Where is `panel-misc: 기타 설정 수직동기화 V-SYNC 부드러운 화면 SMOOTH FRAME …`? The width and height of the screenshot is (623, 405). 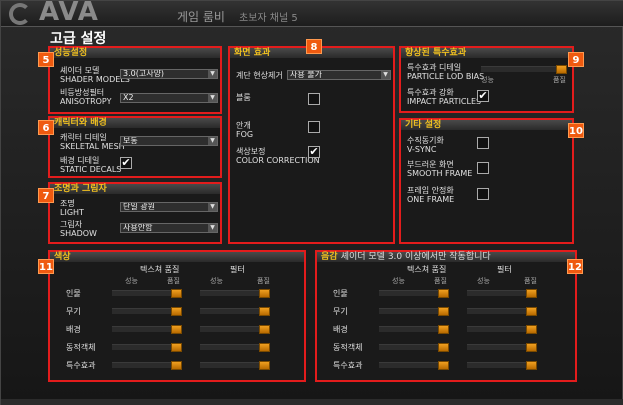
panel-misc: 기타 설정 수직동기화 V-SYNC 부드러운 화면 SMOOTH FRAME … is located at coordinates (486, 181).